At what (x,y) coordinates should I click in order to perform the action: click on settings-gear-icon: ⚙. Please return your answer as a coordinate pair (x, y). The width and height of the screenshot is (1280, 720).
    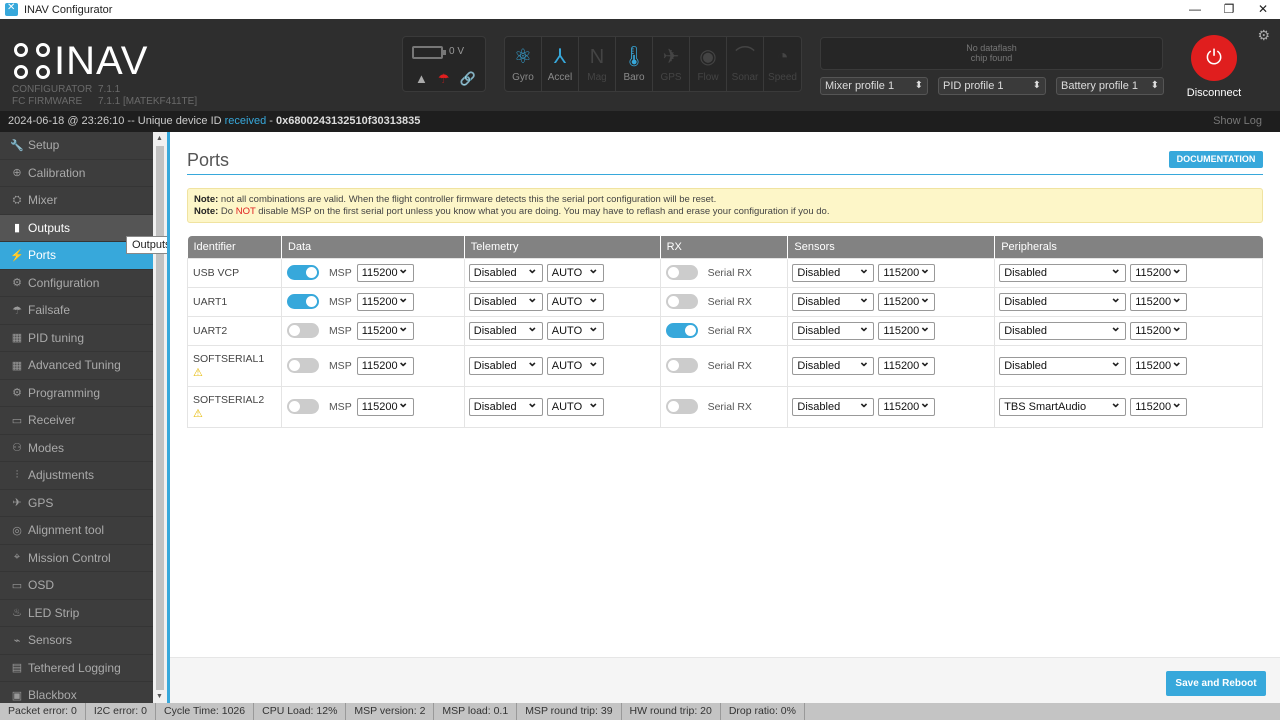
    Looking at the image, I should click on (1263, 35).